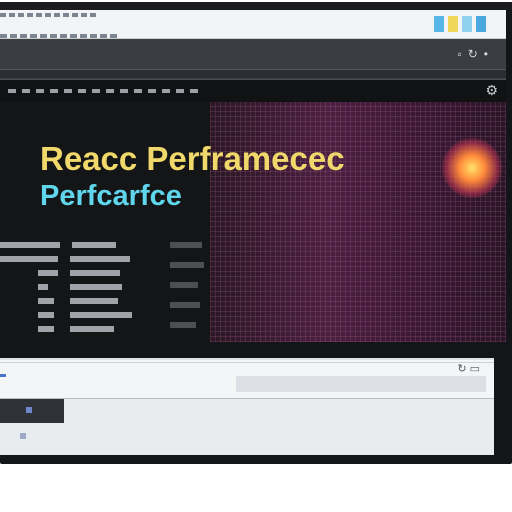  What do you see at coordinates (491, 90) in the screenshot?
I see `gear-icon: ⚙` at bounding box center [491, 90].